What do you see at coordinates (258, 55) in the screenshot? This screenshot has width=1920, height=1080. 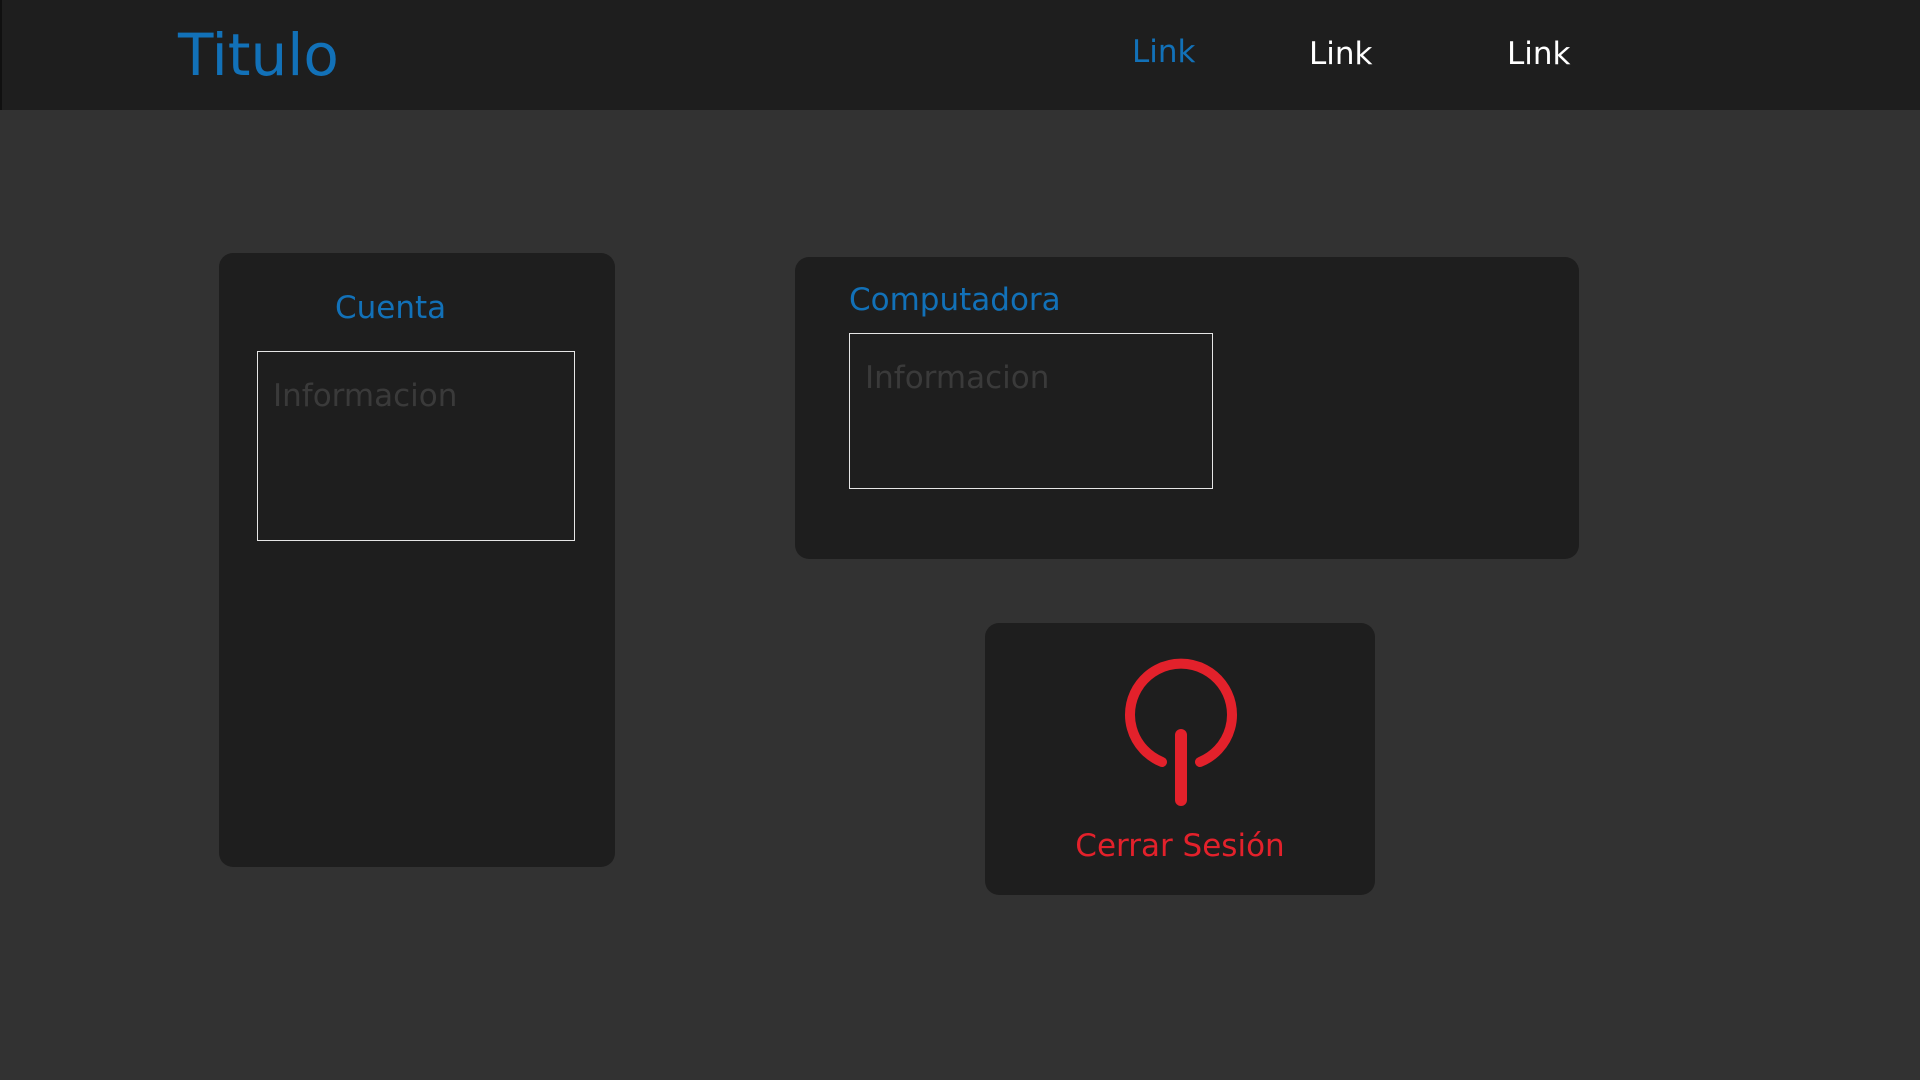 I see `site-title: Titulo` at bounding box center [258, 55].